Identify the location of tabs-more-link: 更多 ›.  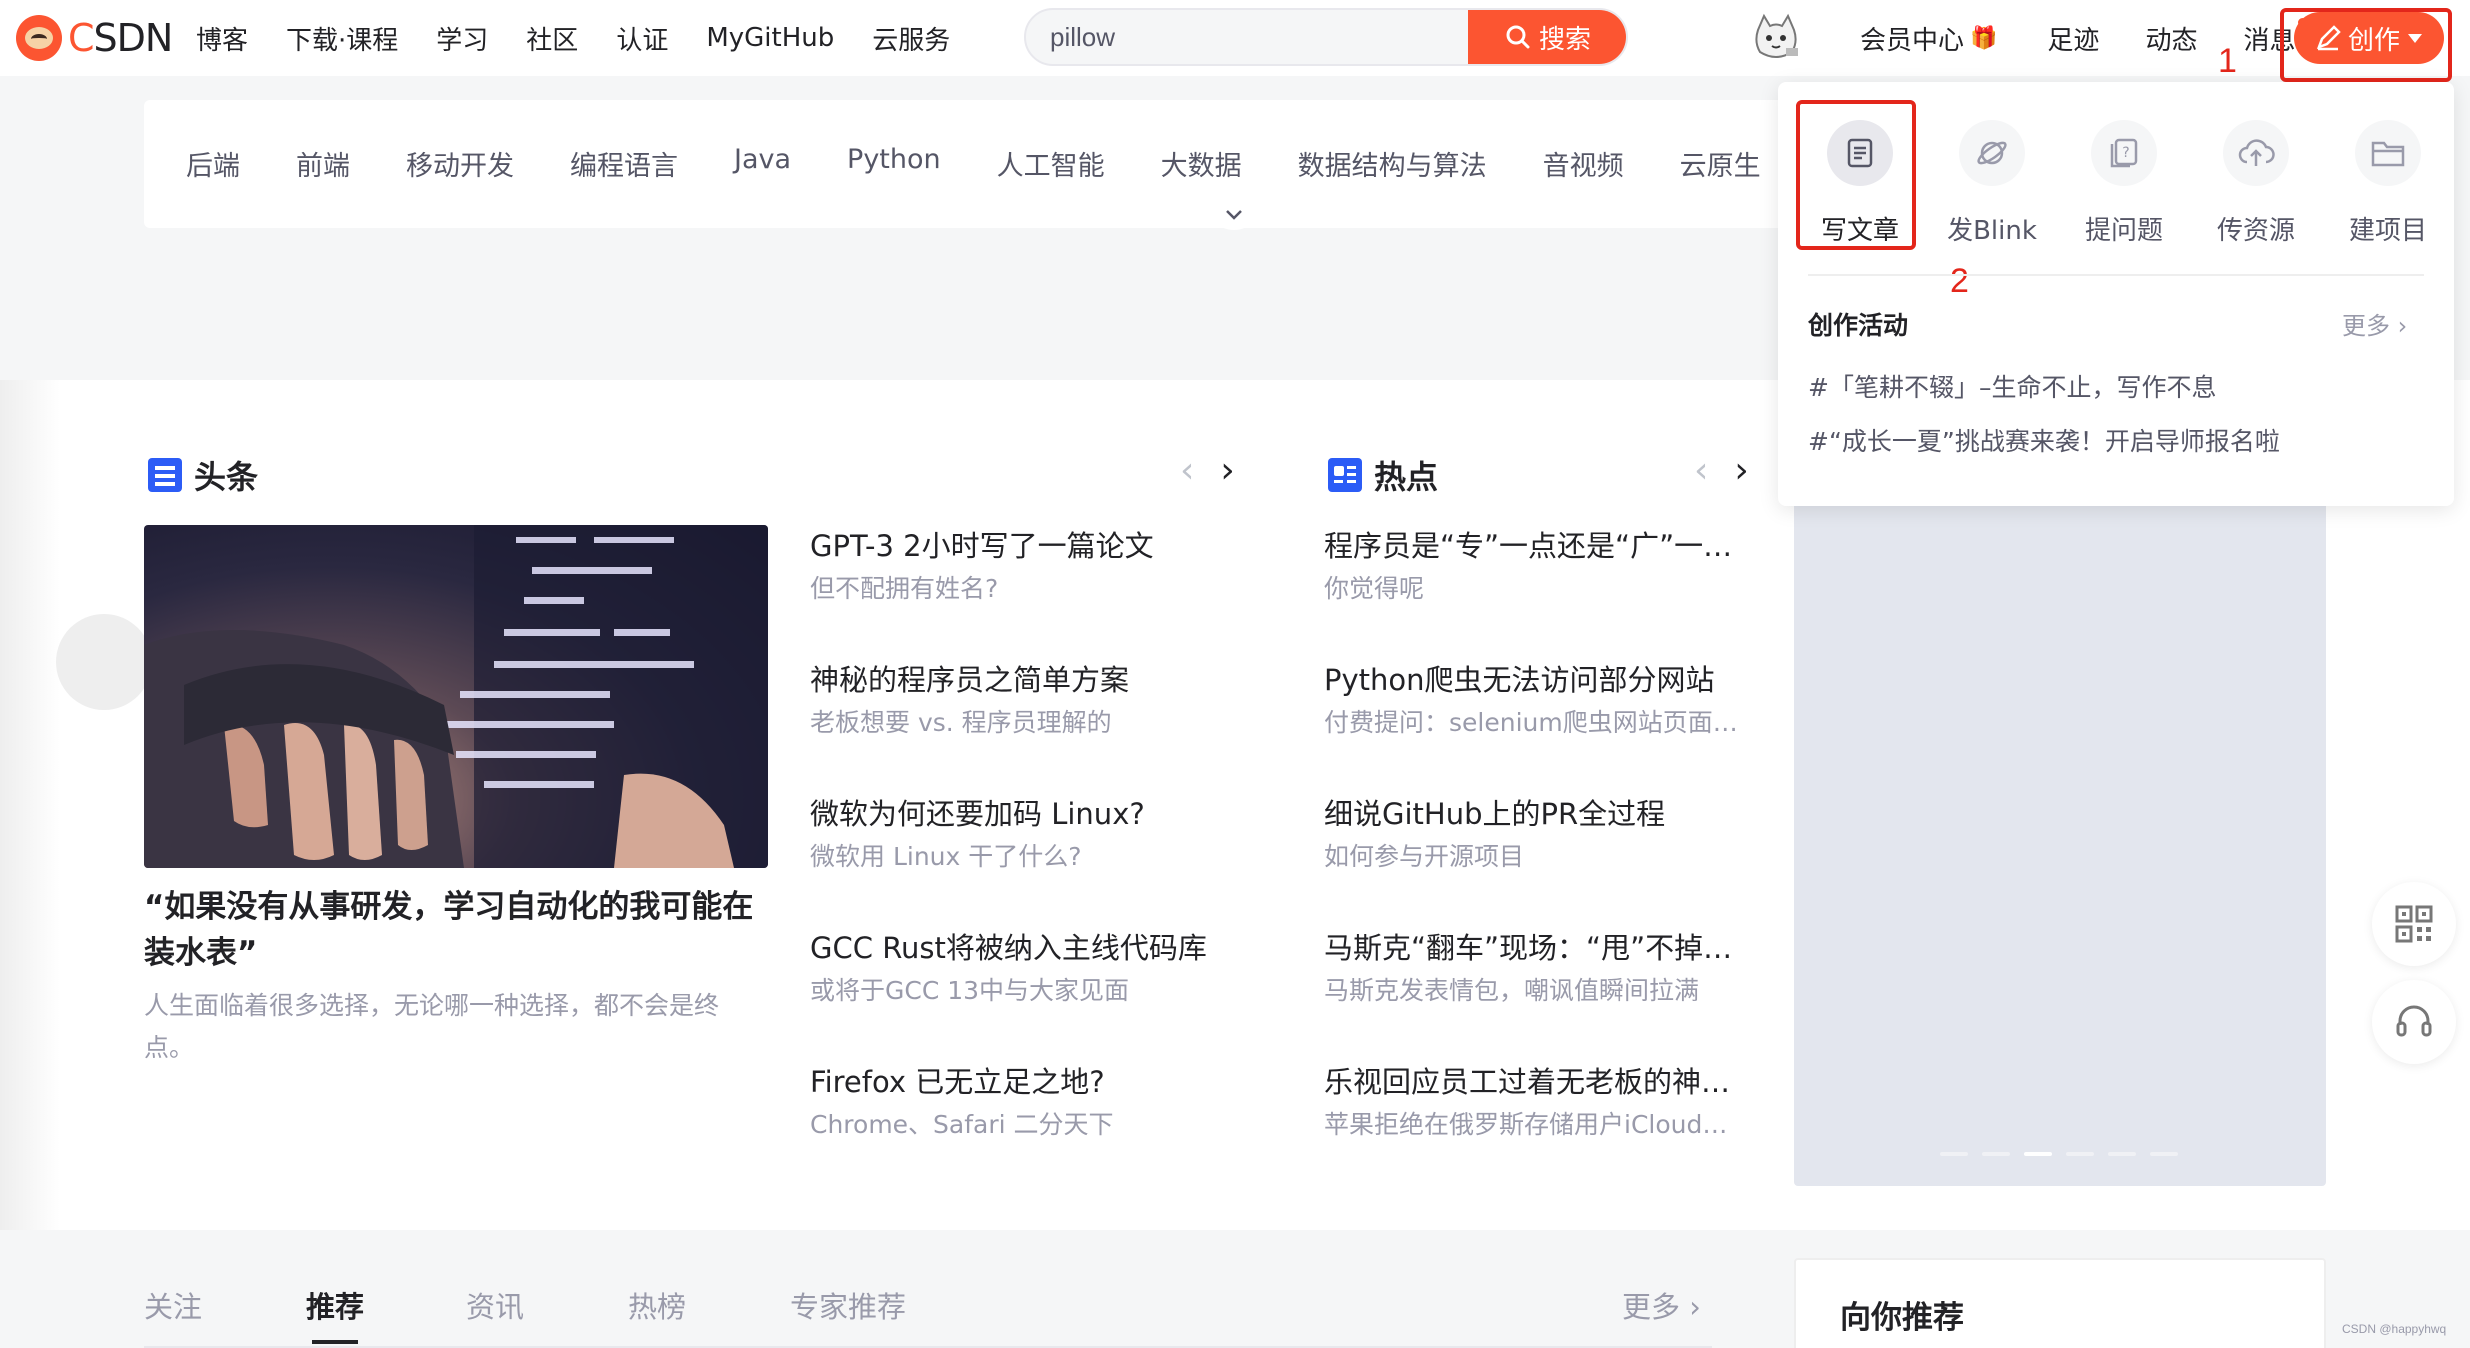
(1661, 1305).